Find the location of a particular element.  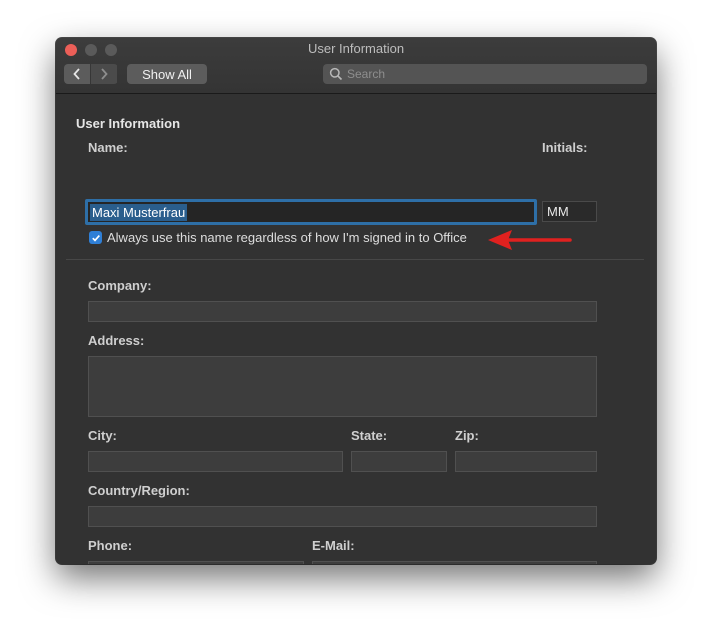

phone-label: Phone: is located at coordinates (110, 545).